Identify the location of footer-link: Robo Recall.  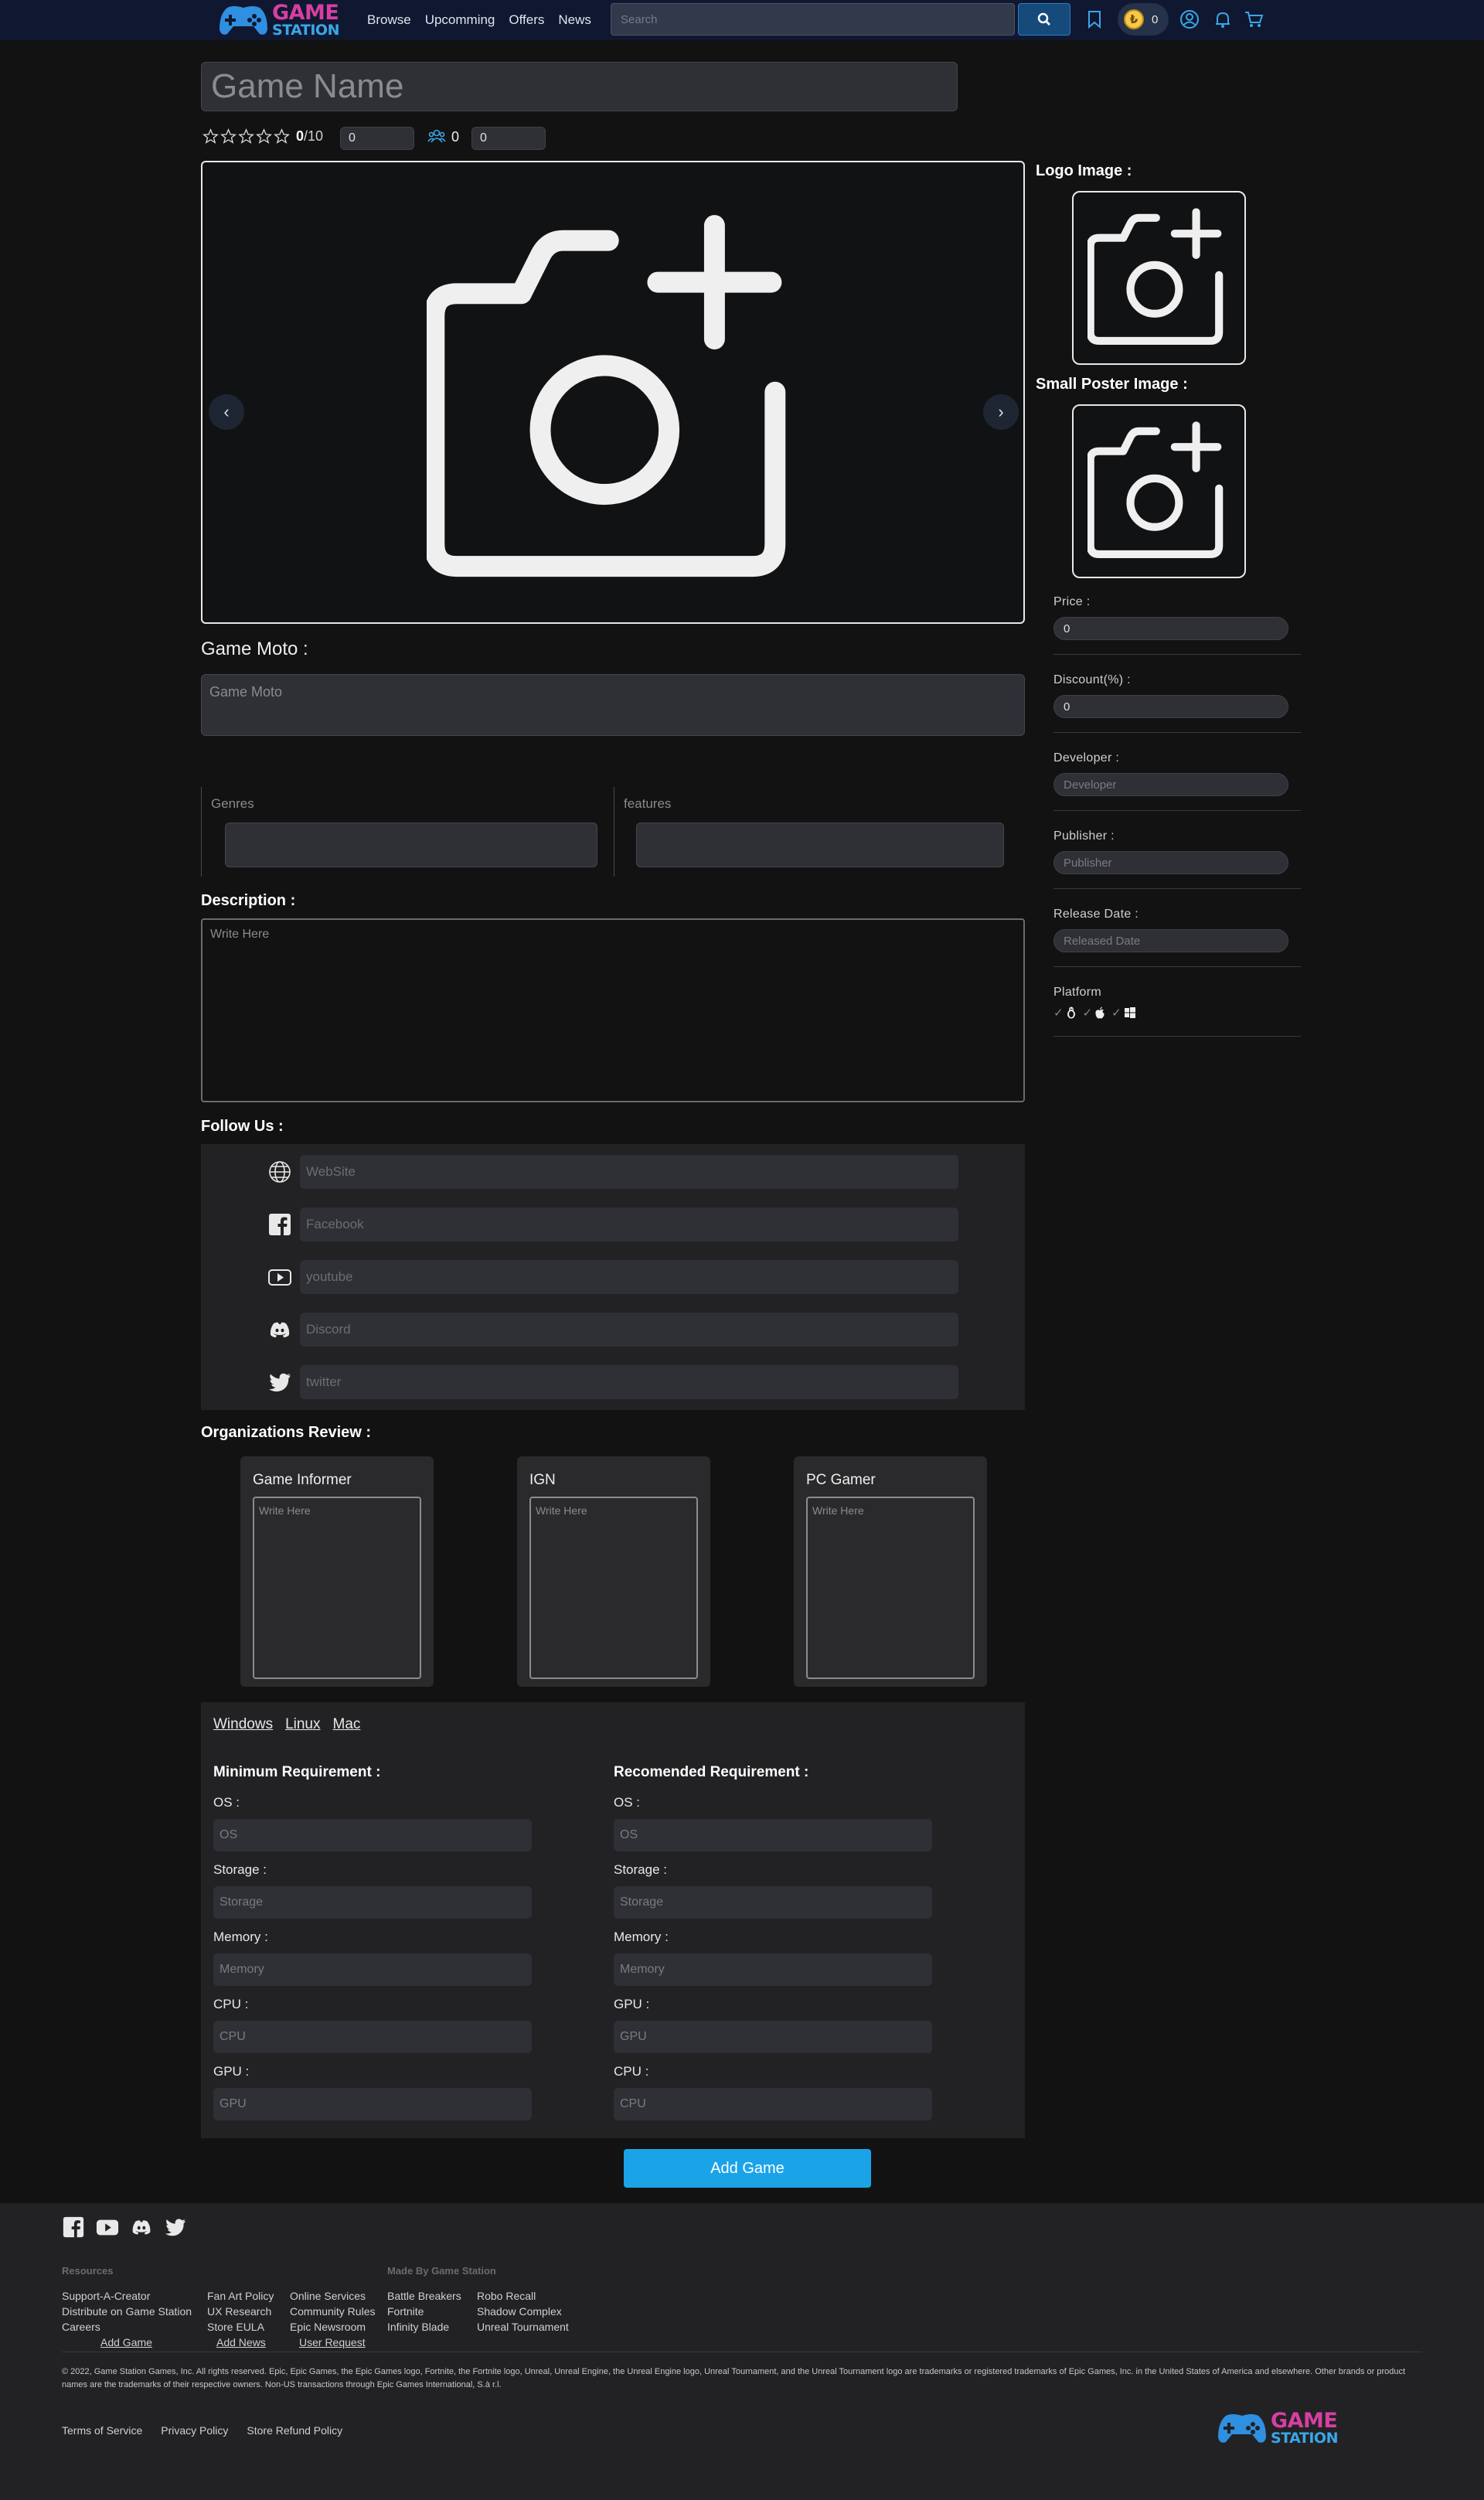
(523, 2296).